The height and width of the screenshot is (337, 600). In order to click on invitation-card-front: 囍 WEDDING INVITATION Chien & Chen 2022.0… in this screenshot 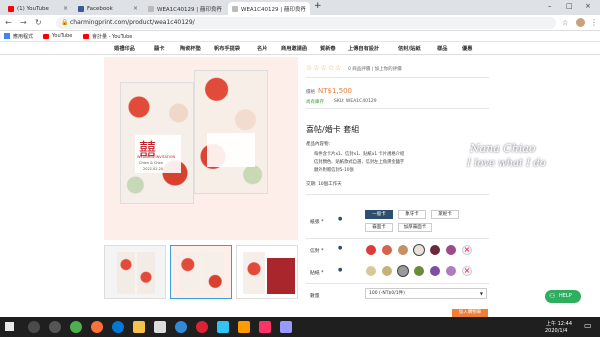, I will do `click(157, 143)`.